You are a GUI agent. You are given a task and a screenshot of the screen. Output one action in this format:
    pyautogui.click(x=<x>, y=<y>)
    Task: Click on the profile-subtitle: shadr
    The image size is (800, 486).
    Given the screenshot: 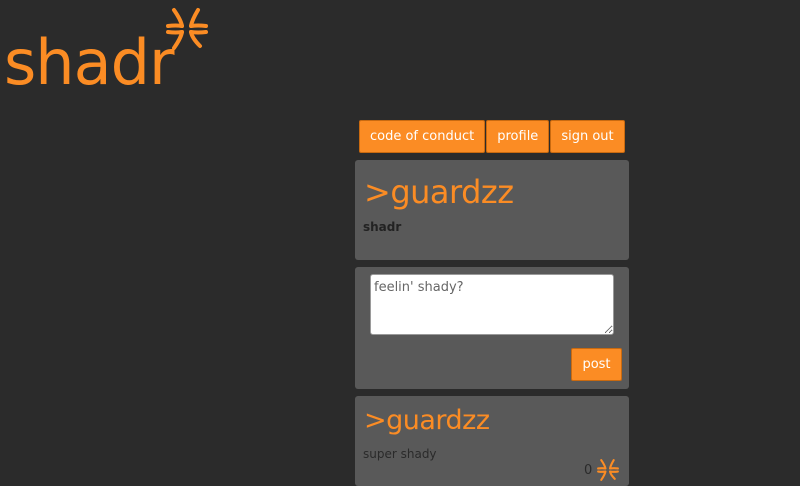 What is the action you would take?
    pyautogui.click(x=382, y=227)
    